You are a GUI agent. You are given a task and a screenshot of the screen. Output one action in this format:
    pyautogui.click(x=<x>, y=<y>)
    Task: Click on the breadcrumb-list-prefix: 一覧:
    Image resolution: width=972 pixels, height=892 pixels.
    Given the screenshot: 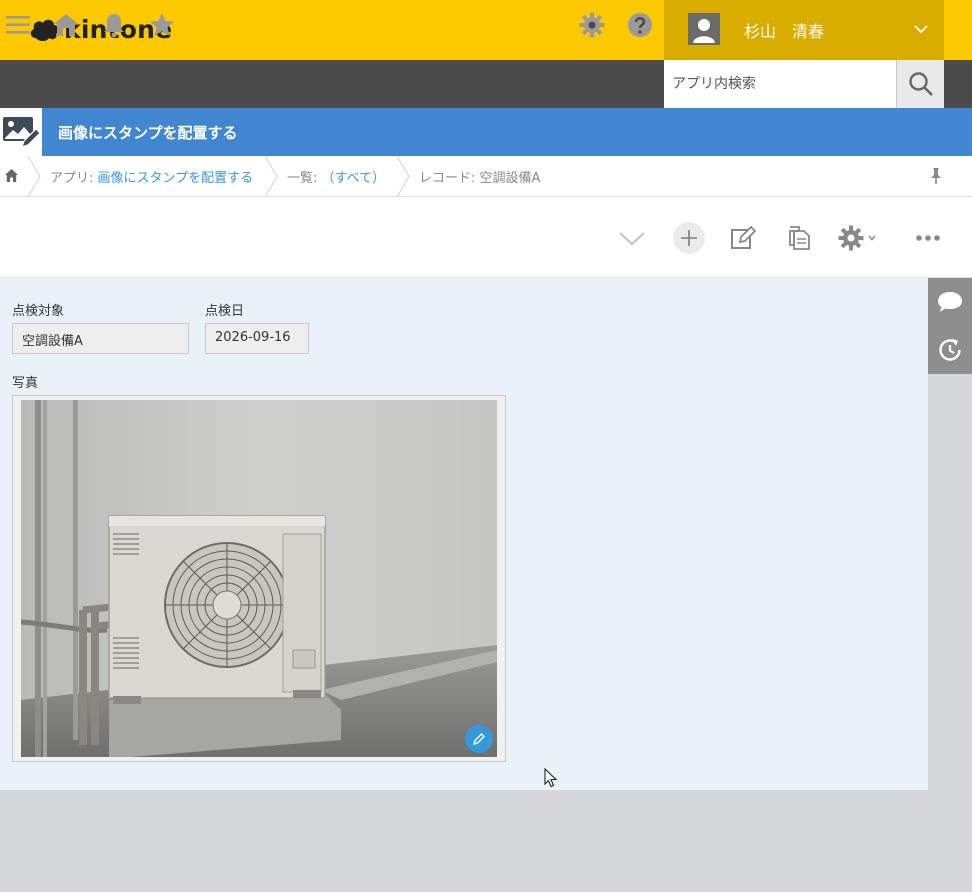 What is the action you would take?
    pyautogui.click(x=304, y=178)
    